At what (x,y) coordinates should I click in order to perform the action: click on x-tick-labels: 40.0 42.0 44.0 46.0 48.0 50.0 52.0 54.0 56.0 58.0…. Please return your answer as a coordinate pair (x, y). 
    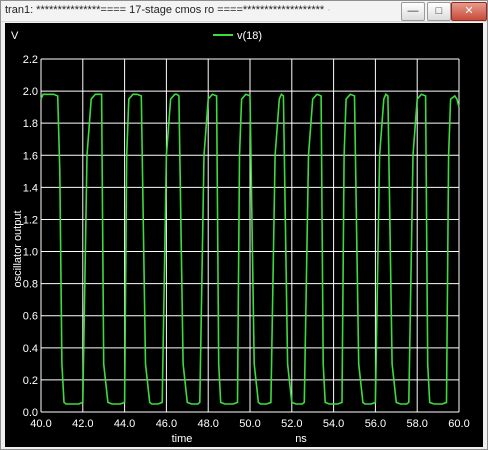
    Looking at the image, I should click on (249, 424).